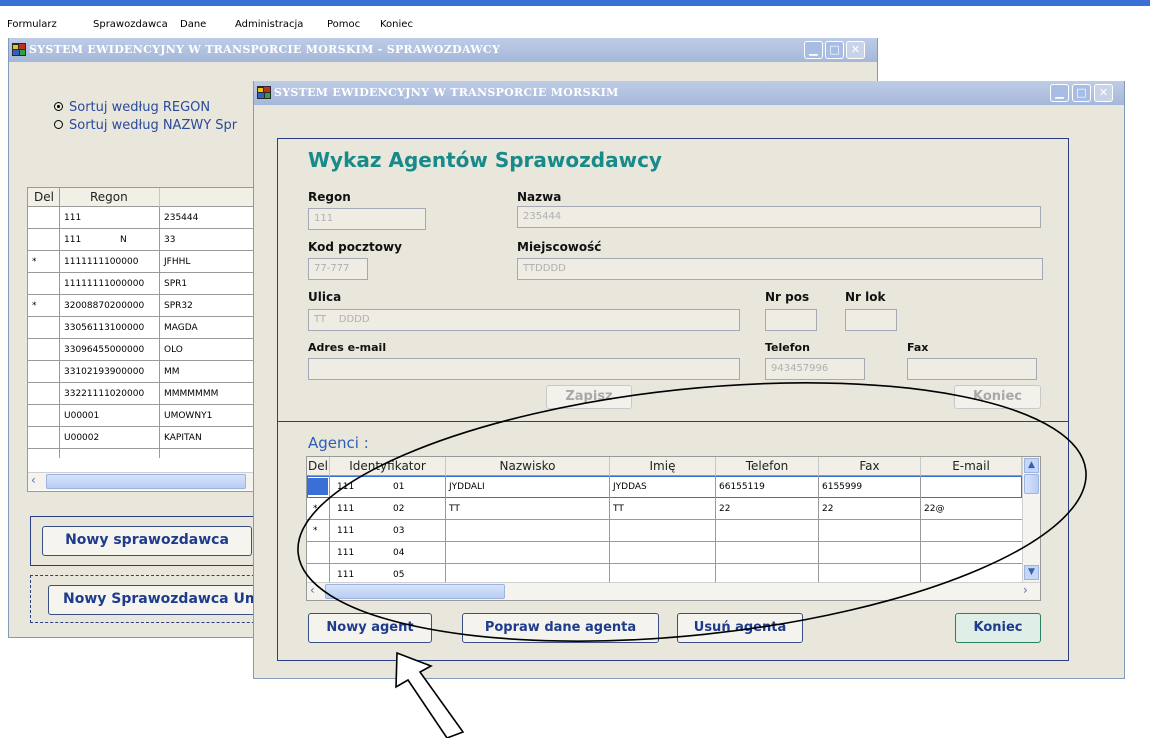  What do you see at coordinates (170, 240) in the screenshot?
I see `row-name: 33` at bounding box center [170, 240].